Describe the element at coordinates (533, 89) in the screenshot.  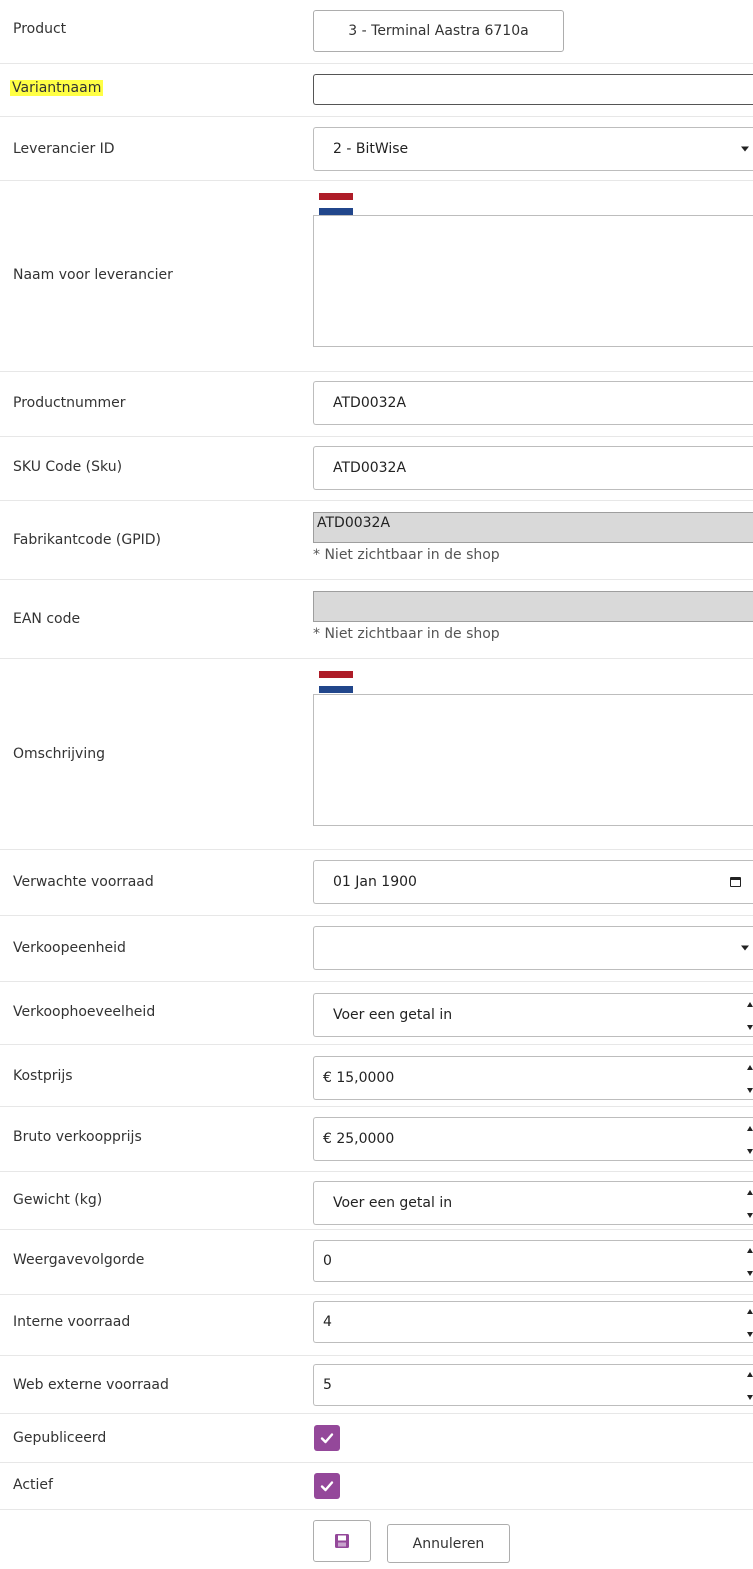
I see `variantnaam-input` at that location.